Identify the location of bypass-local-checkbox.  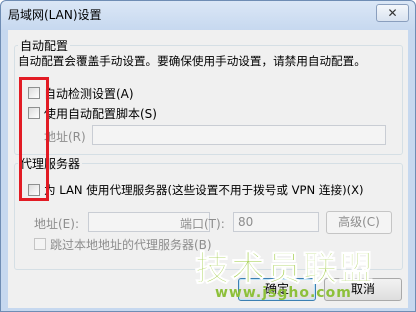
(40, 244).